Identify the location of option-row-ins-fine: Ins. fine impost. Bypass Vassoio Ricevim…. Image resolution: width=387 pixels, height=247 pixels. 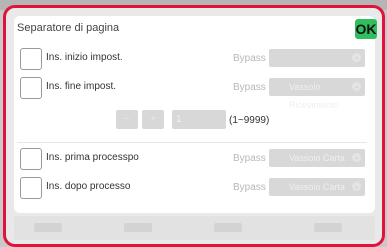
(195, 93).